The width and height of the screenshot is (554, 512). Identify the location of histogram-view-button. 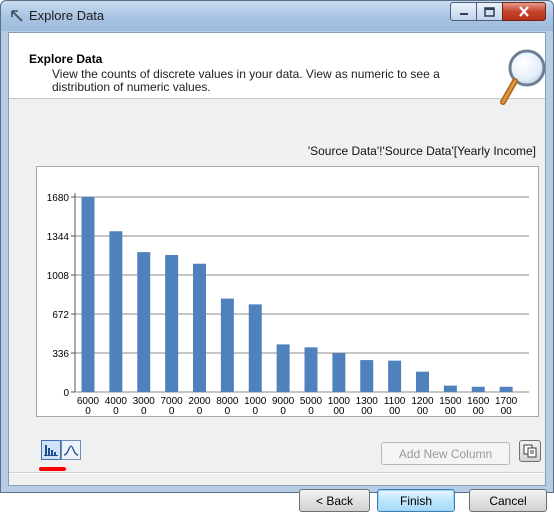
(51, 450).